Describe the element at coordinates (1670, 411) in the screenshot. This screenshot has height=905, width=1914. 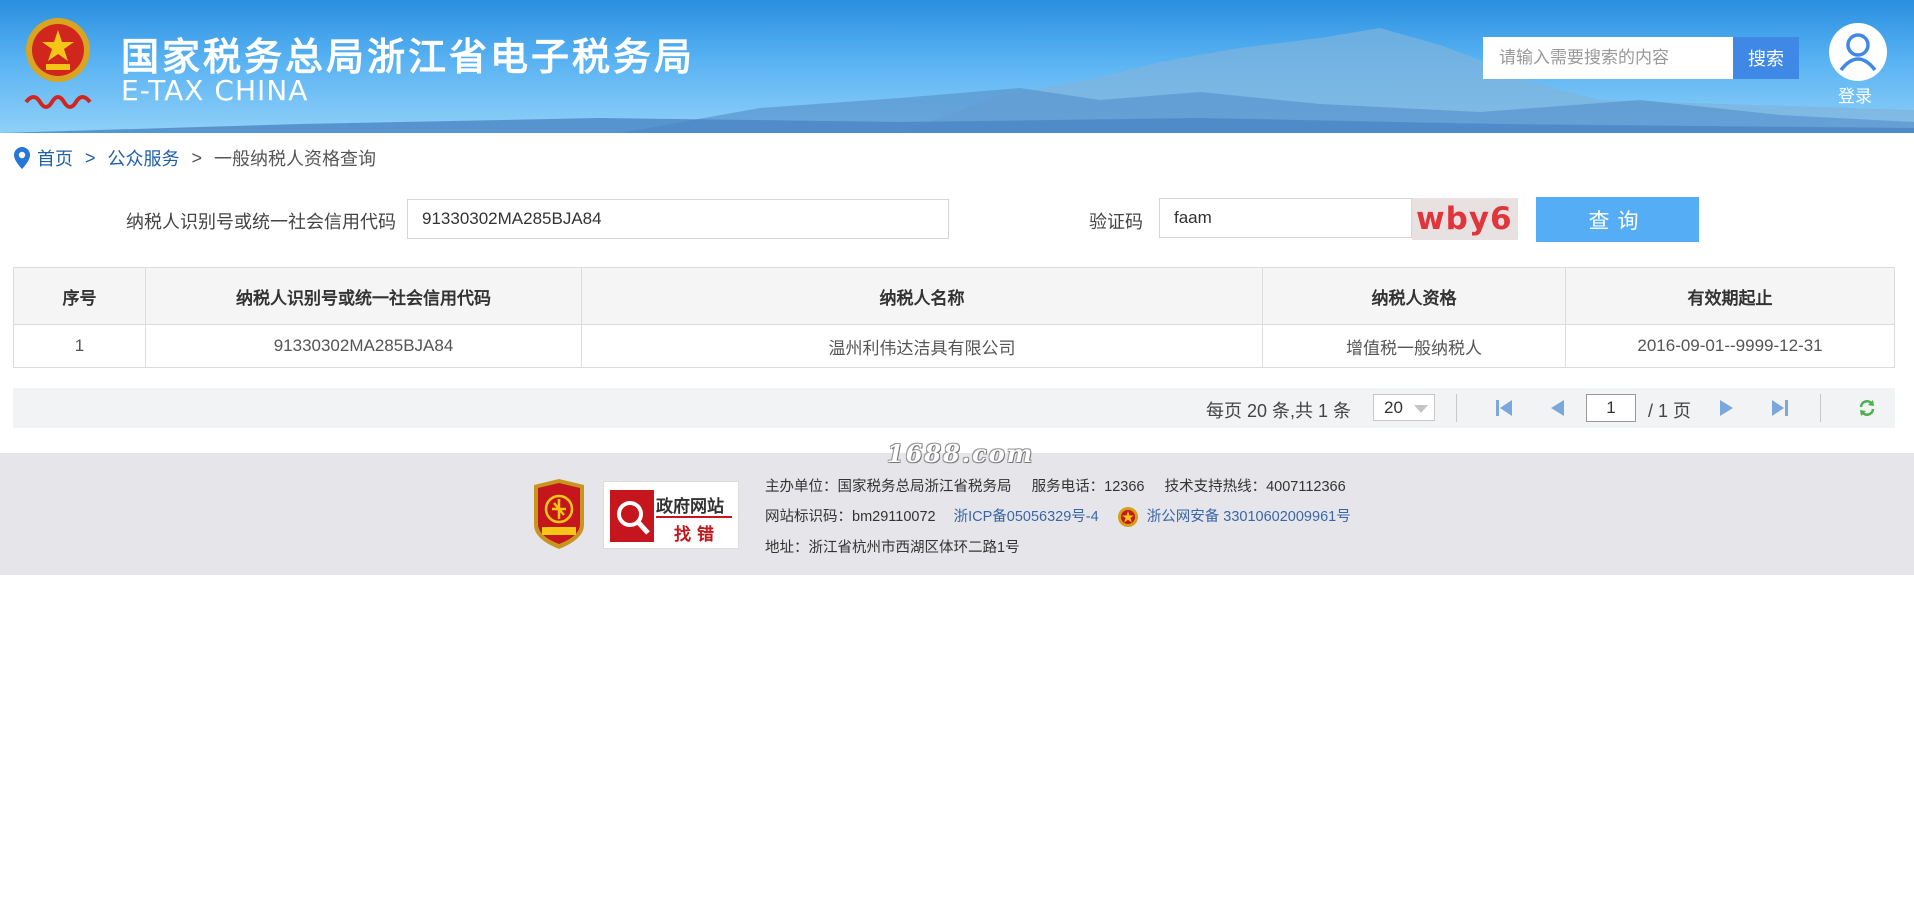
I see `total-pages: / 1 页` at that location.